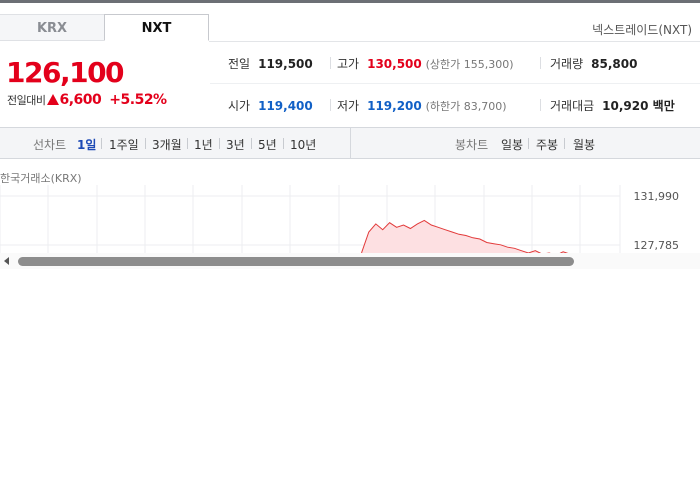  What do you see at coordinates (235, 144) in the screenshot?
I see `period-3y: 3년` at bounding box center [235, 144].